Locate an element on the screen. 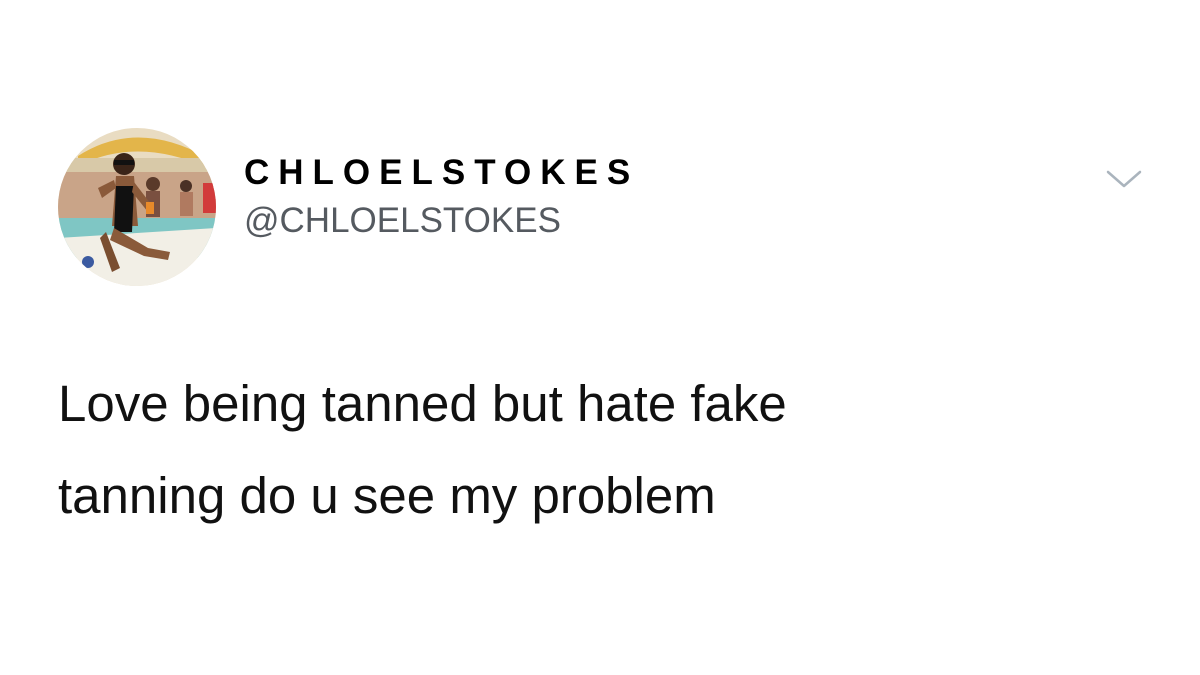 This screenshot has width=1200, height=675. chevron-down-icon is located at coordinates (1124, 180).